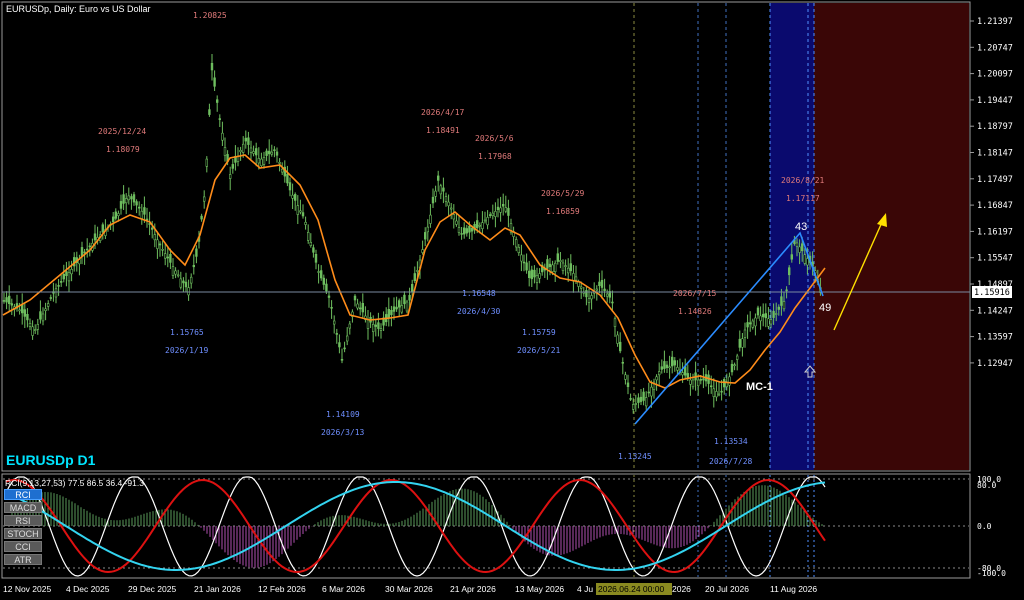 Image resolution: width=1024 pixels, height=600 pixels. Describe the element at coordinates (479, 293) in the screenshot. I see `low-price-label: 1.16548` at that location.